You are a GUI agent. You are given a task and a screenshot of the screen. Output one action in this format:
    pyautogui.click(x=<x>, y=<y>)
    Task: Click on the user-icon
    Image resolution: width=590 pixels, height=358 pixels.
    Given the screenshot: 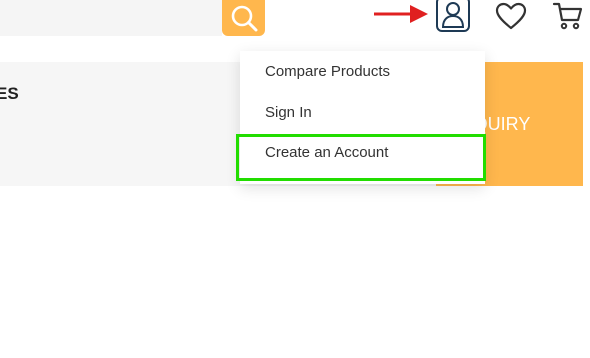 What is the action you would take?
    pyautogui.click(x=453, y=15)
    